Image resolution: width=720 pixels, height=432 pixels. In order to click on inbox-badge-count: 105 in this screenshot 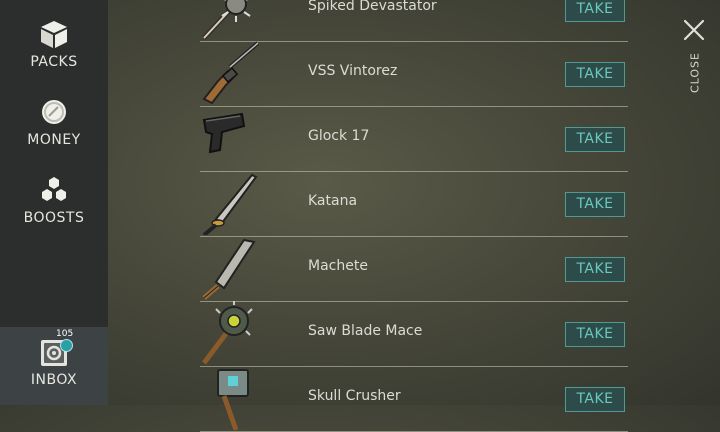, I will do `click(65, 334)`.